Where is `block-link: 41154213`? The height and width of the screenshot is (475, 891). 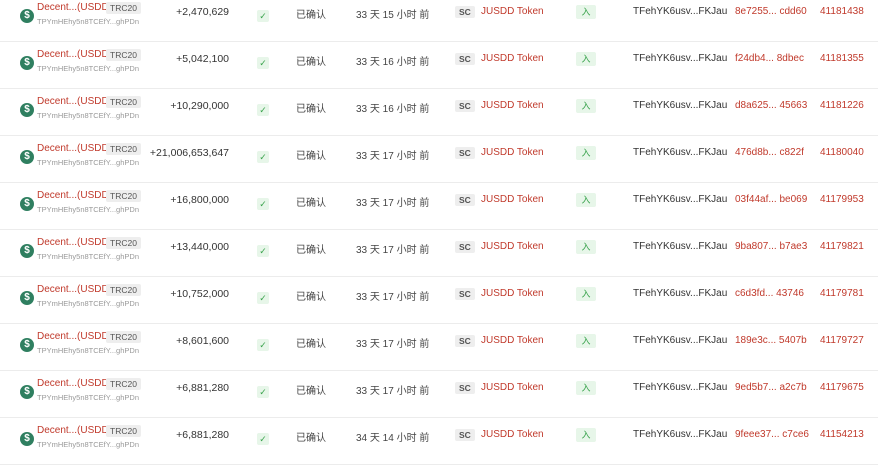 block-link: 41154213 is located at coordinates (842, 434).